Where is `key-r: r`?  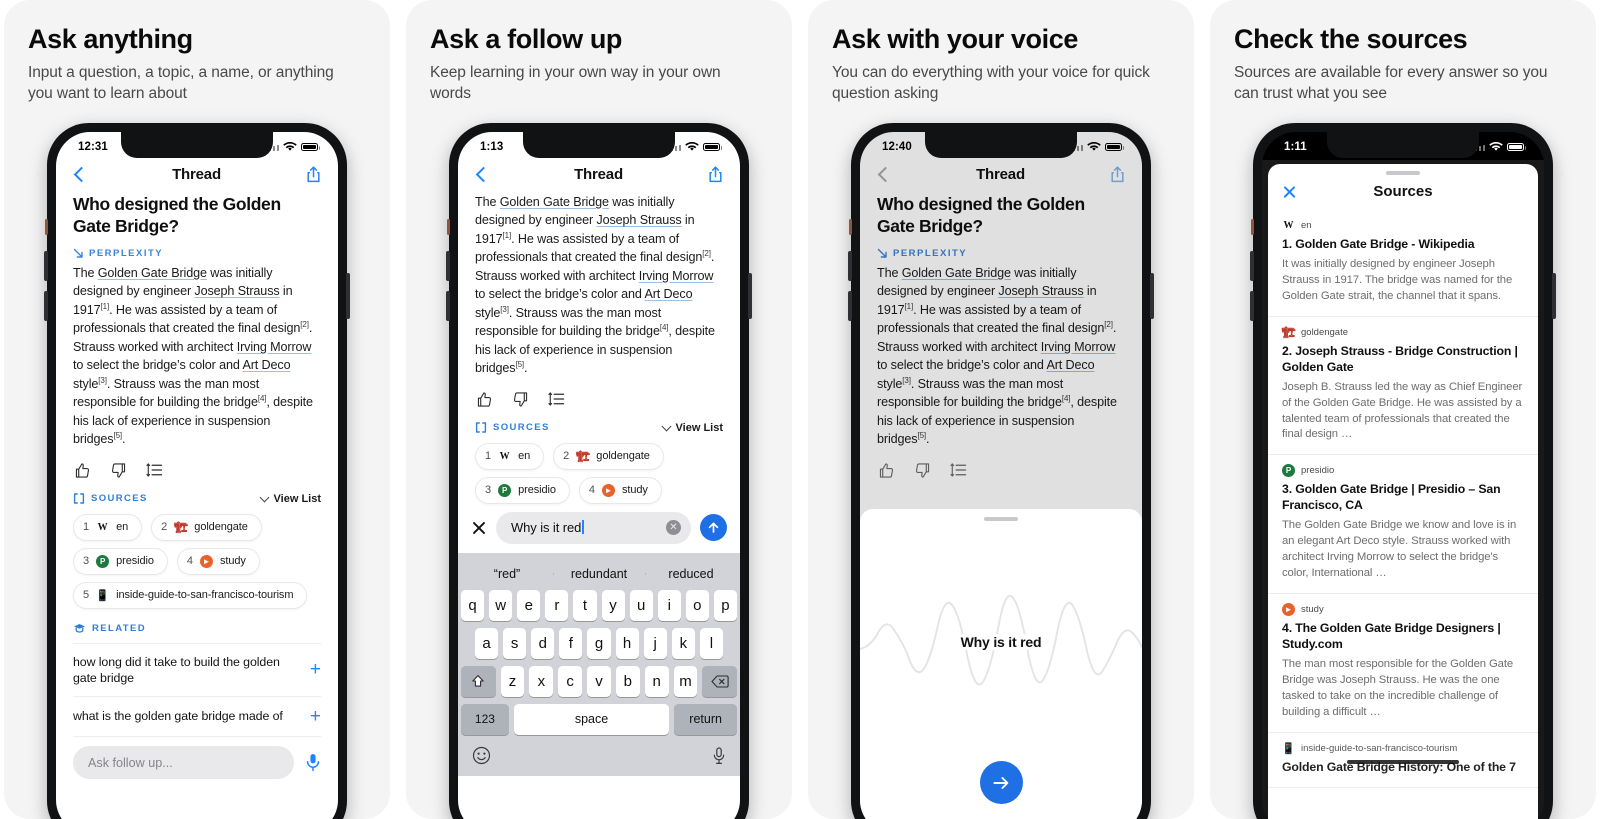 key-r: r is located at coordinates (557, 605).